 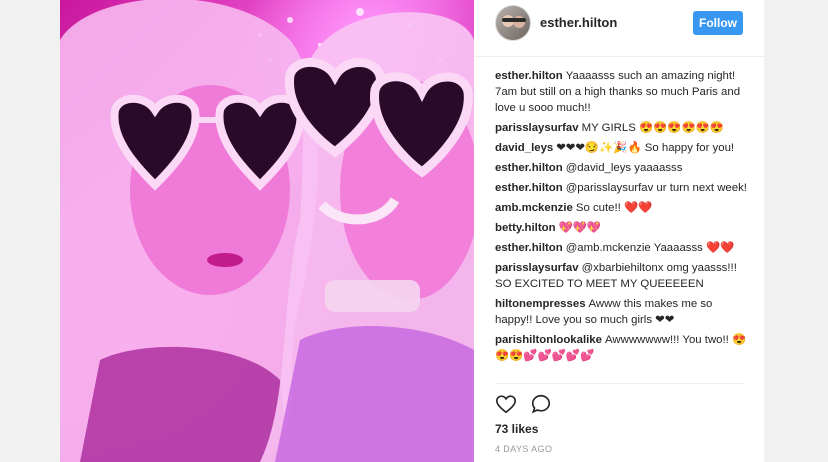 What do you see at coordinates (614, 208) in the screenshot?
I see `comment-text: So cute!! ❤️❤️` at bounding box center [614, 208].